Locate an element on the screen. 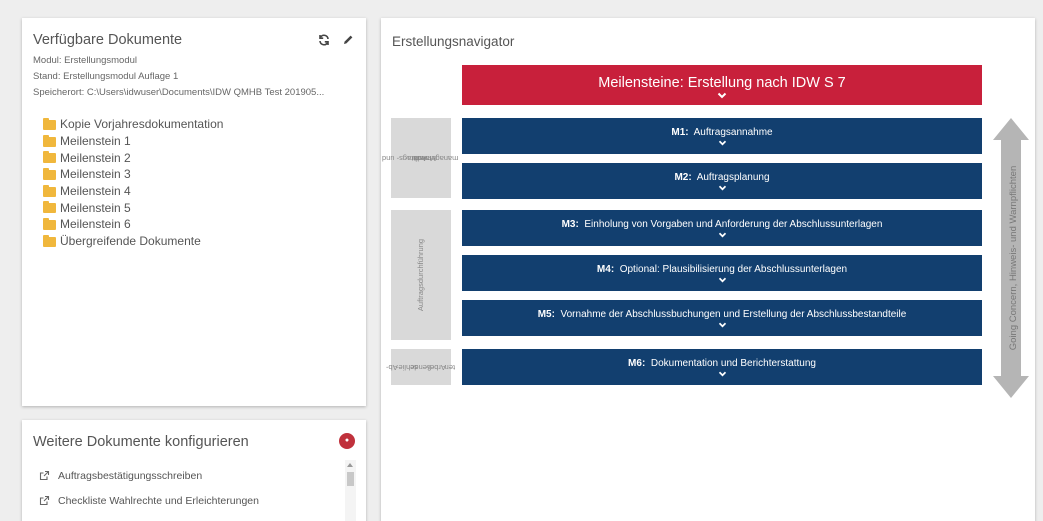 The width and height of the screenshot is (1043, 521). folder-label: Meilenstein 2 is located at coordinates (95, 157).